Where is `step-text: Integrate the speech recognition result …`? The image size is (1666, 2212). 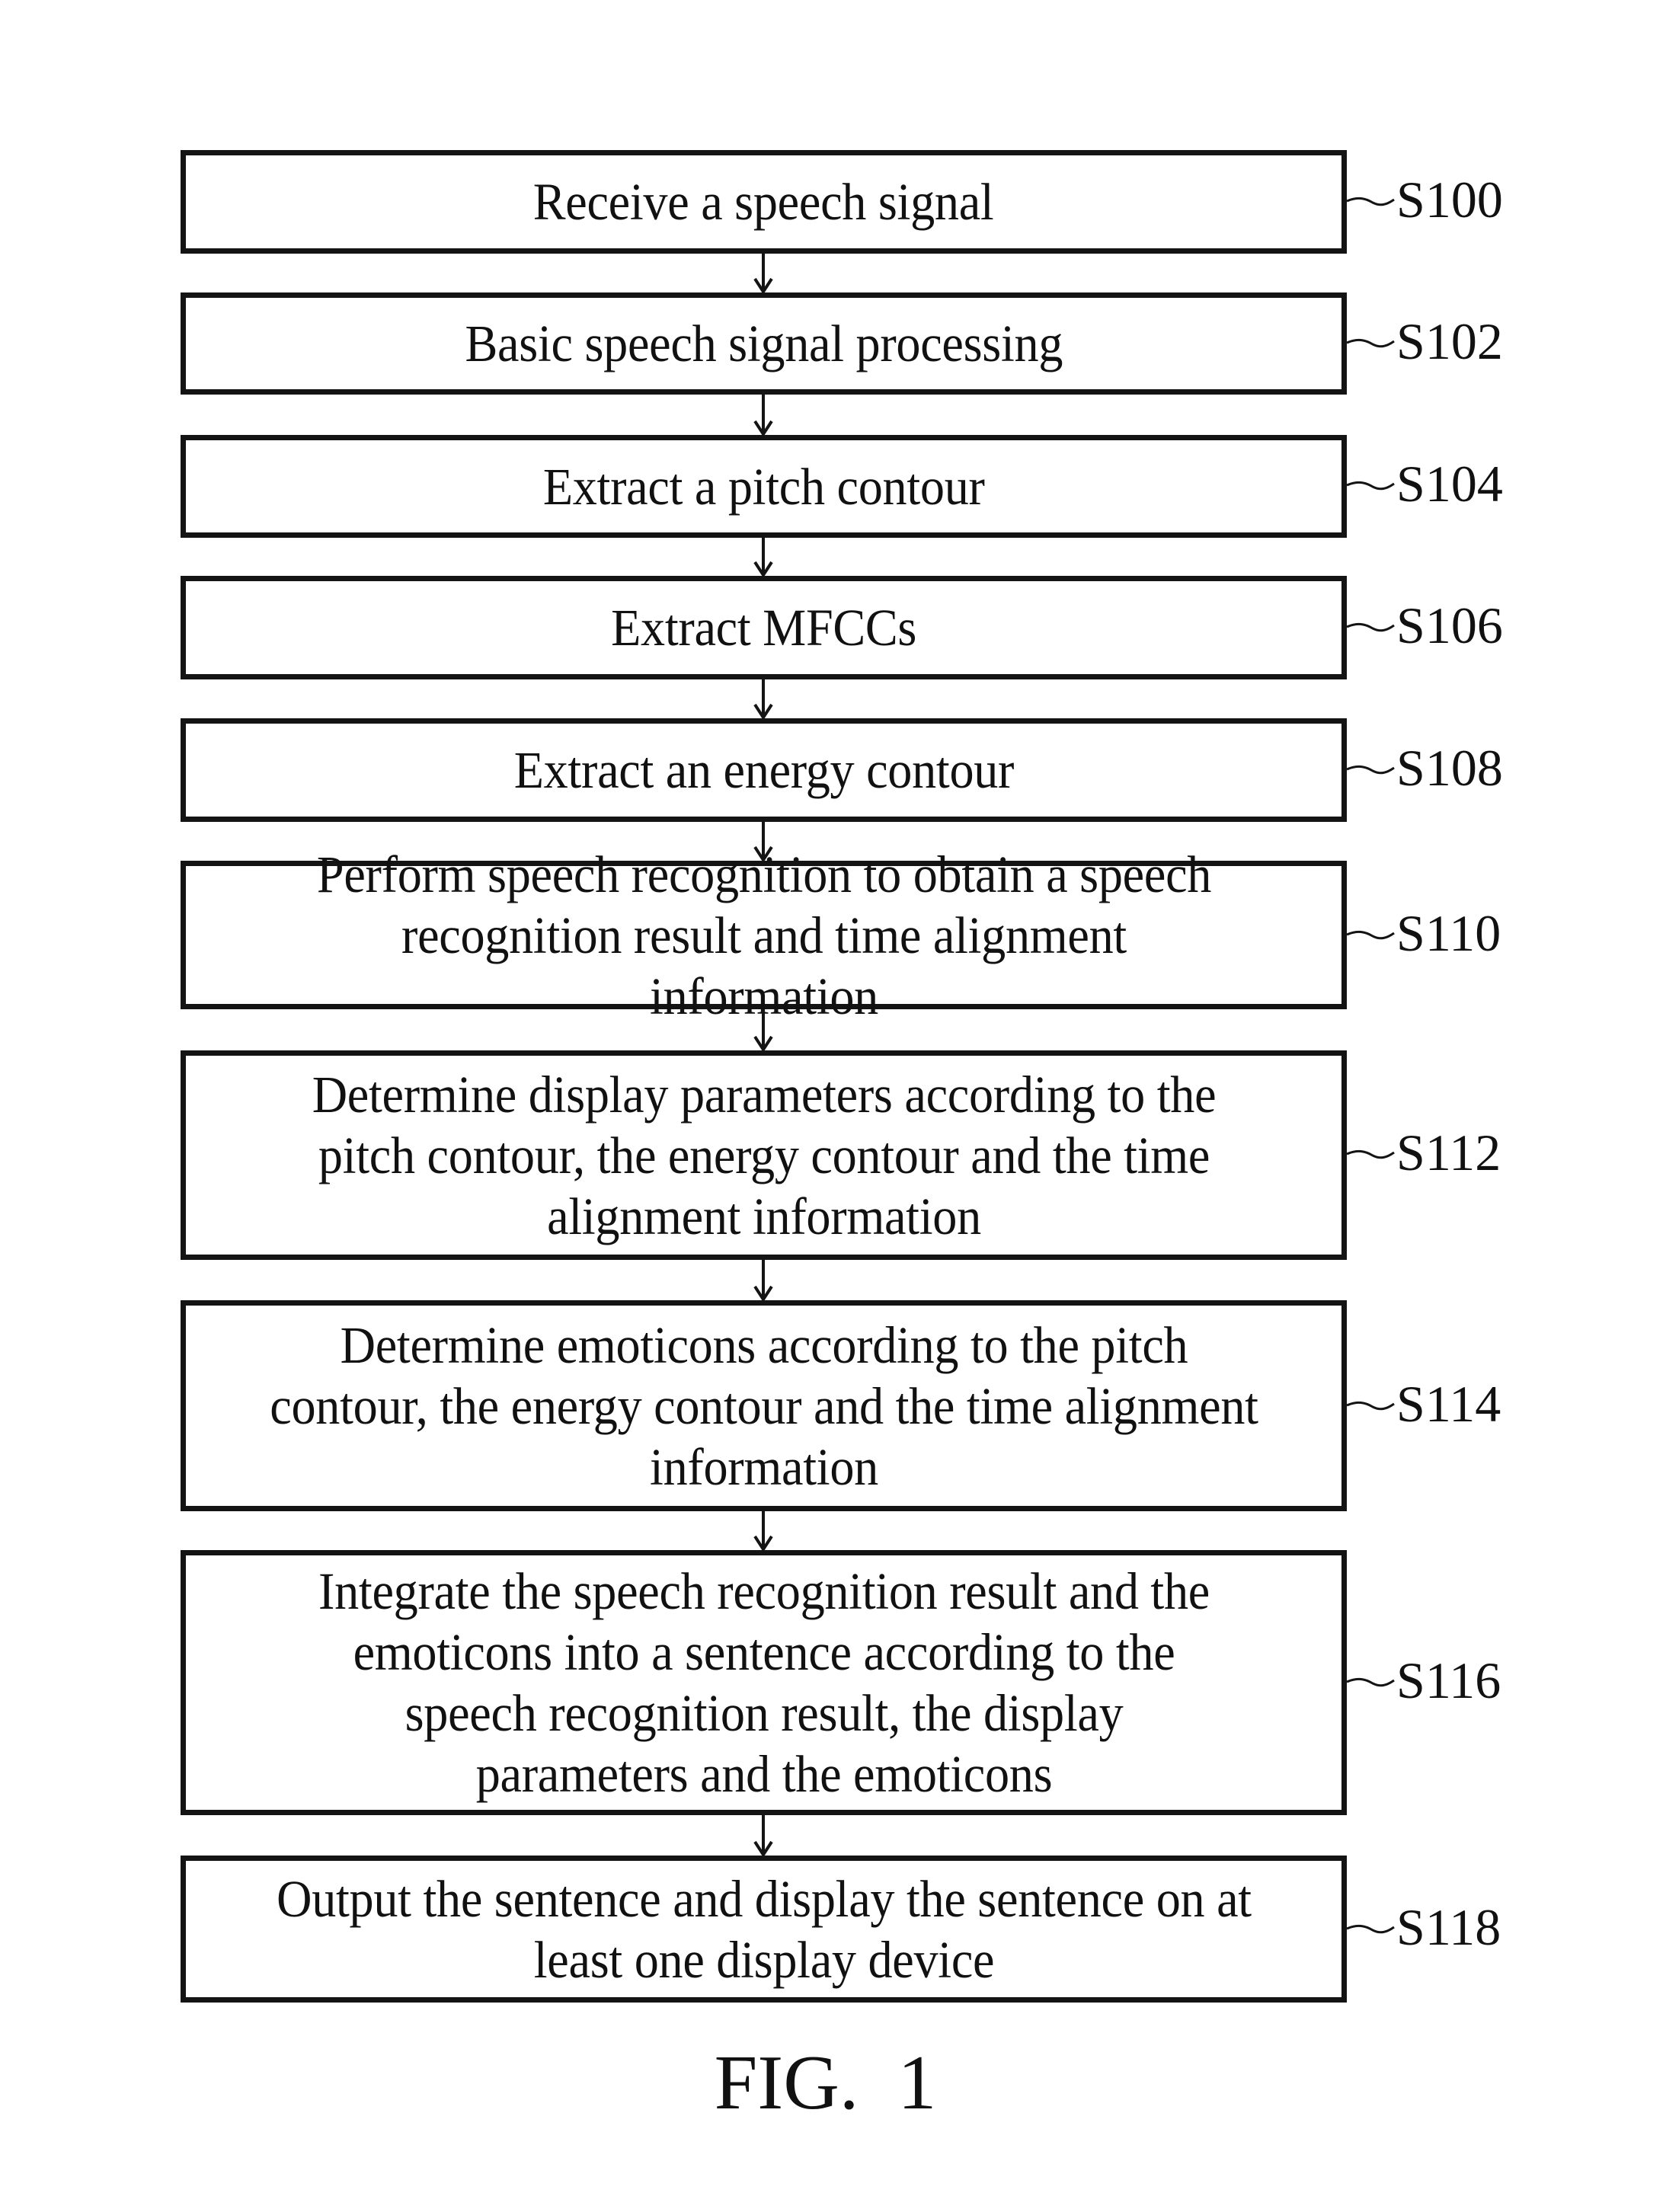 step-text: Integrate the speech recognition result … is located at coordinates (764, 1683).